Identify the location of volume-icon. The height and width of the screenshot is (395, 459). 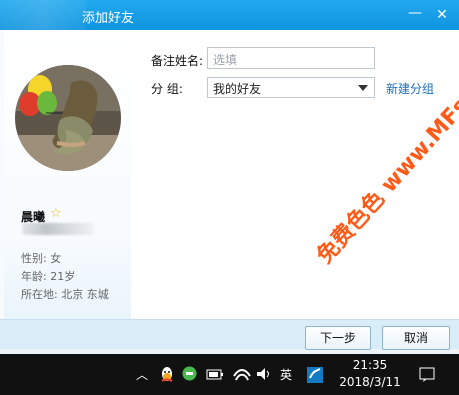
(263, 375).